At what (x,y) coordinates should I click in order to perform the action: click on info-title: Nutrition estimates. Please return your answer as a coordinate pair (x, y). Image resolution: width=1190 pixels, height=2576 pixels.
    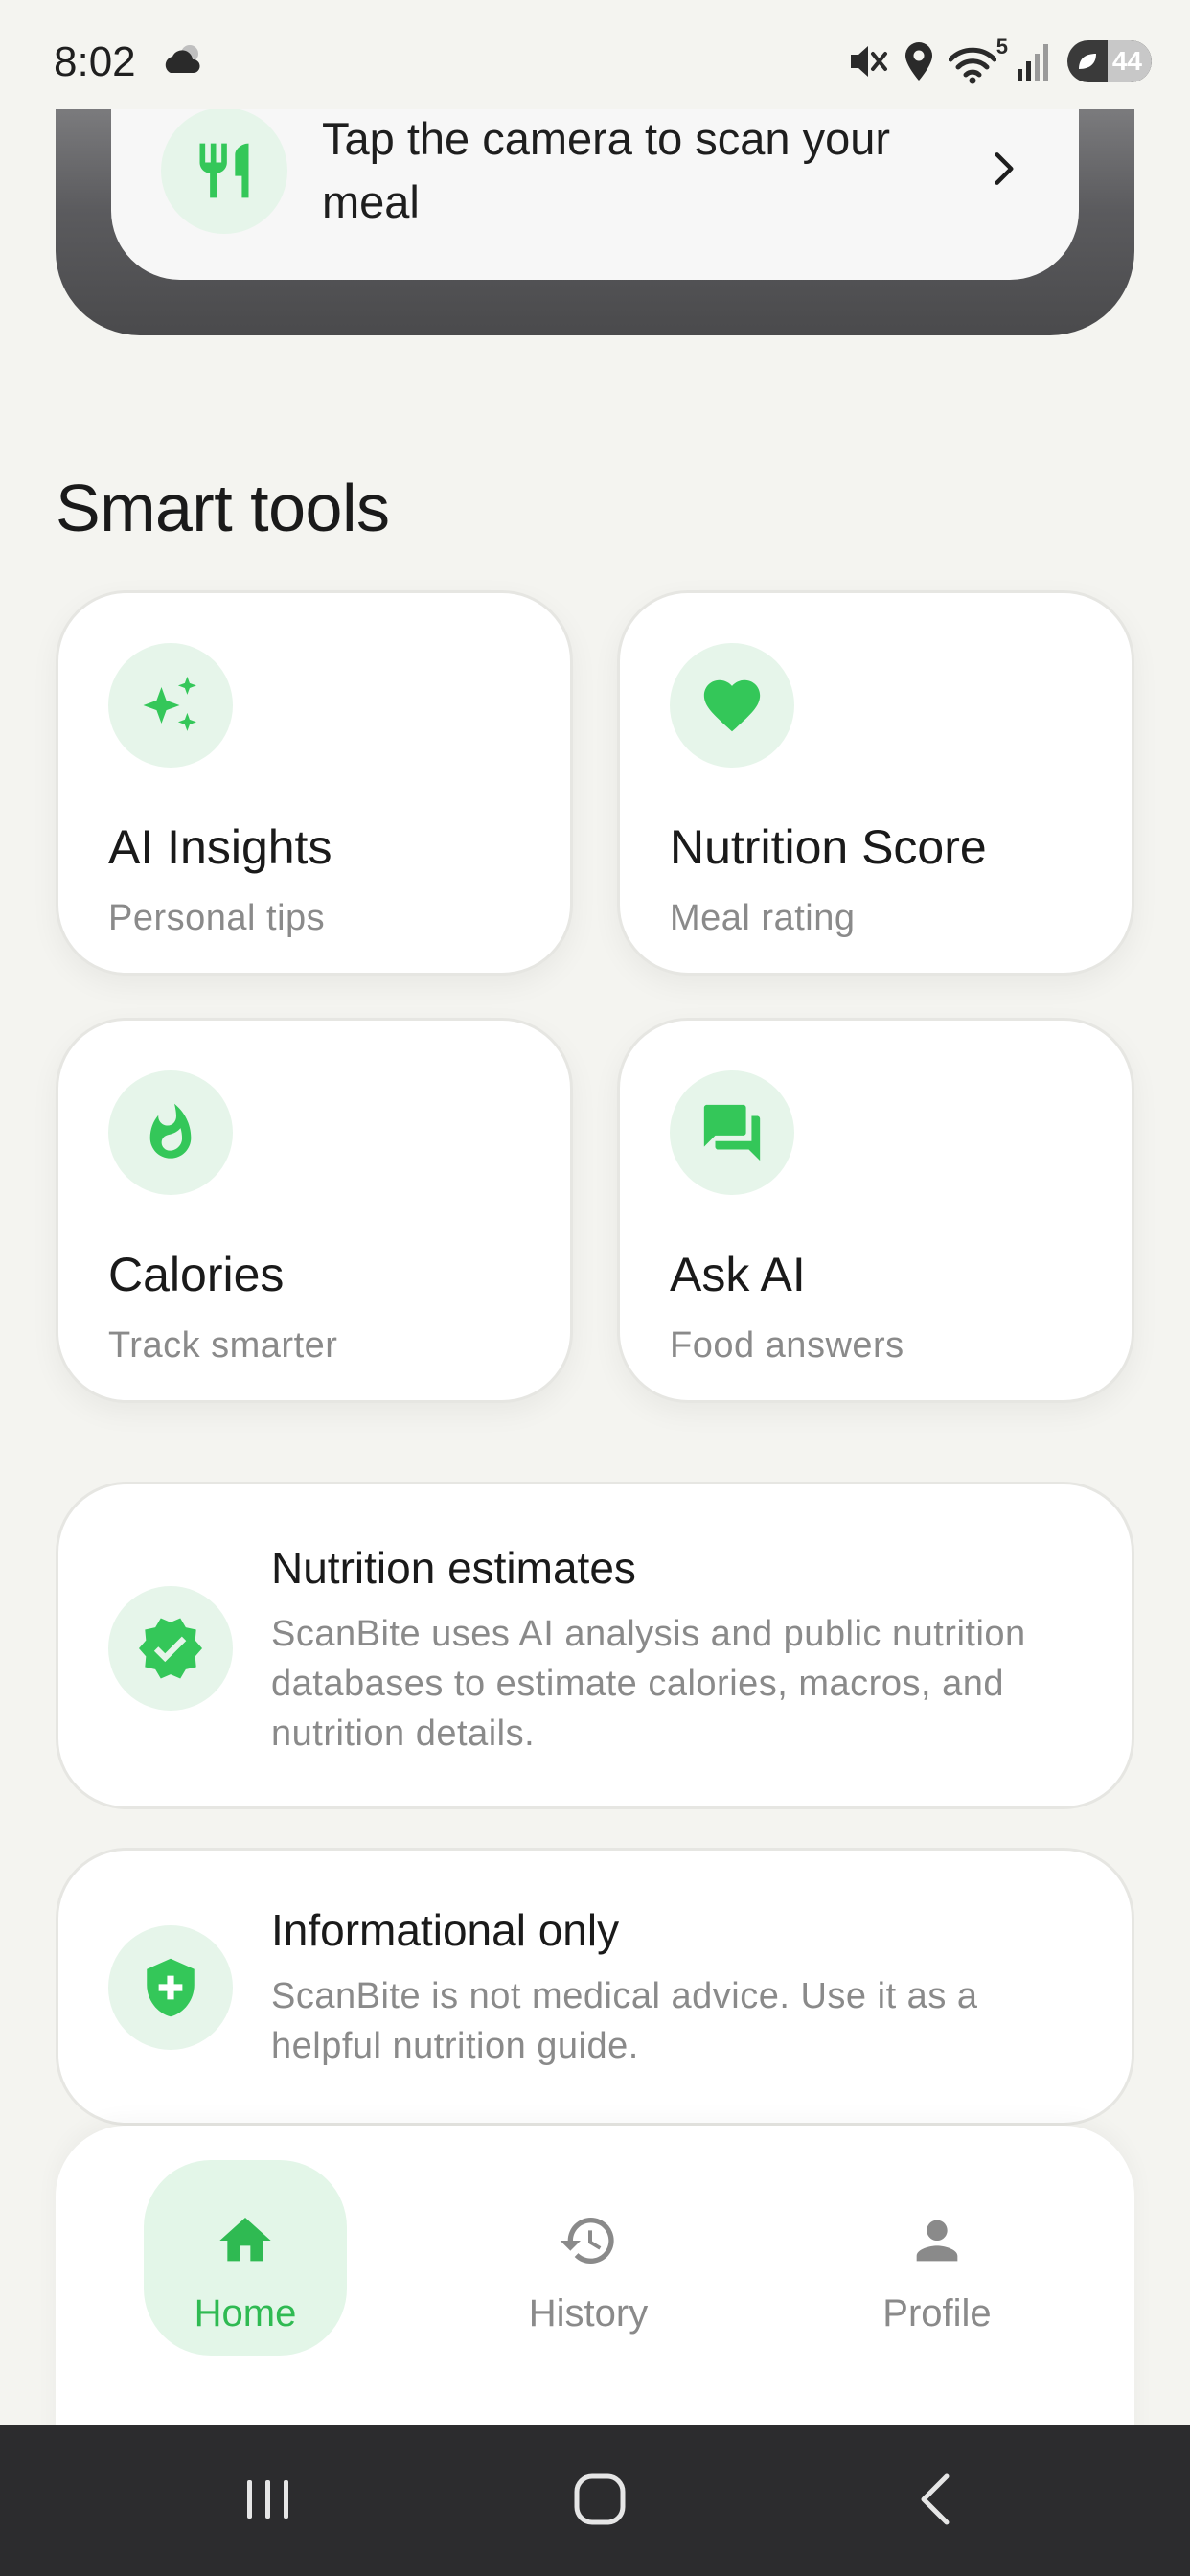
    Looking at the image, I should click on (453, 1568).